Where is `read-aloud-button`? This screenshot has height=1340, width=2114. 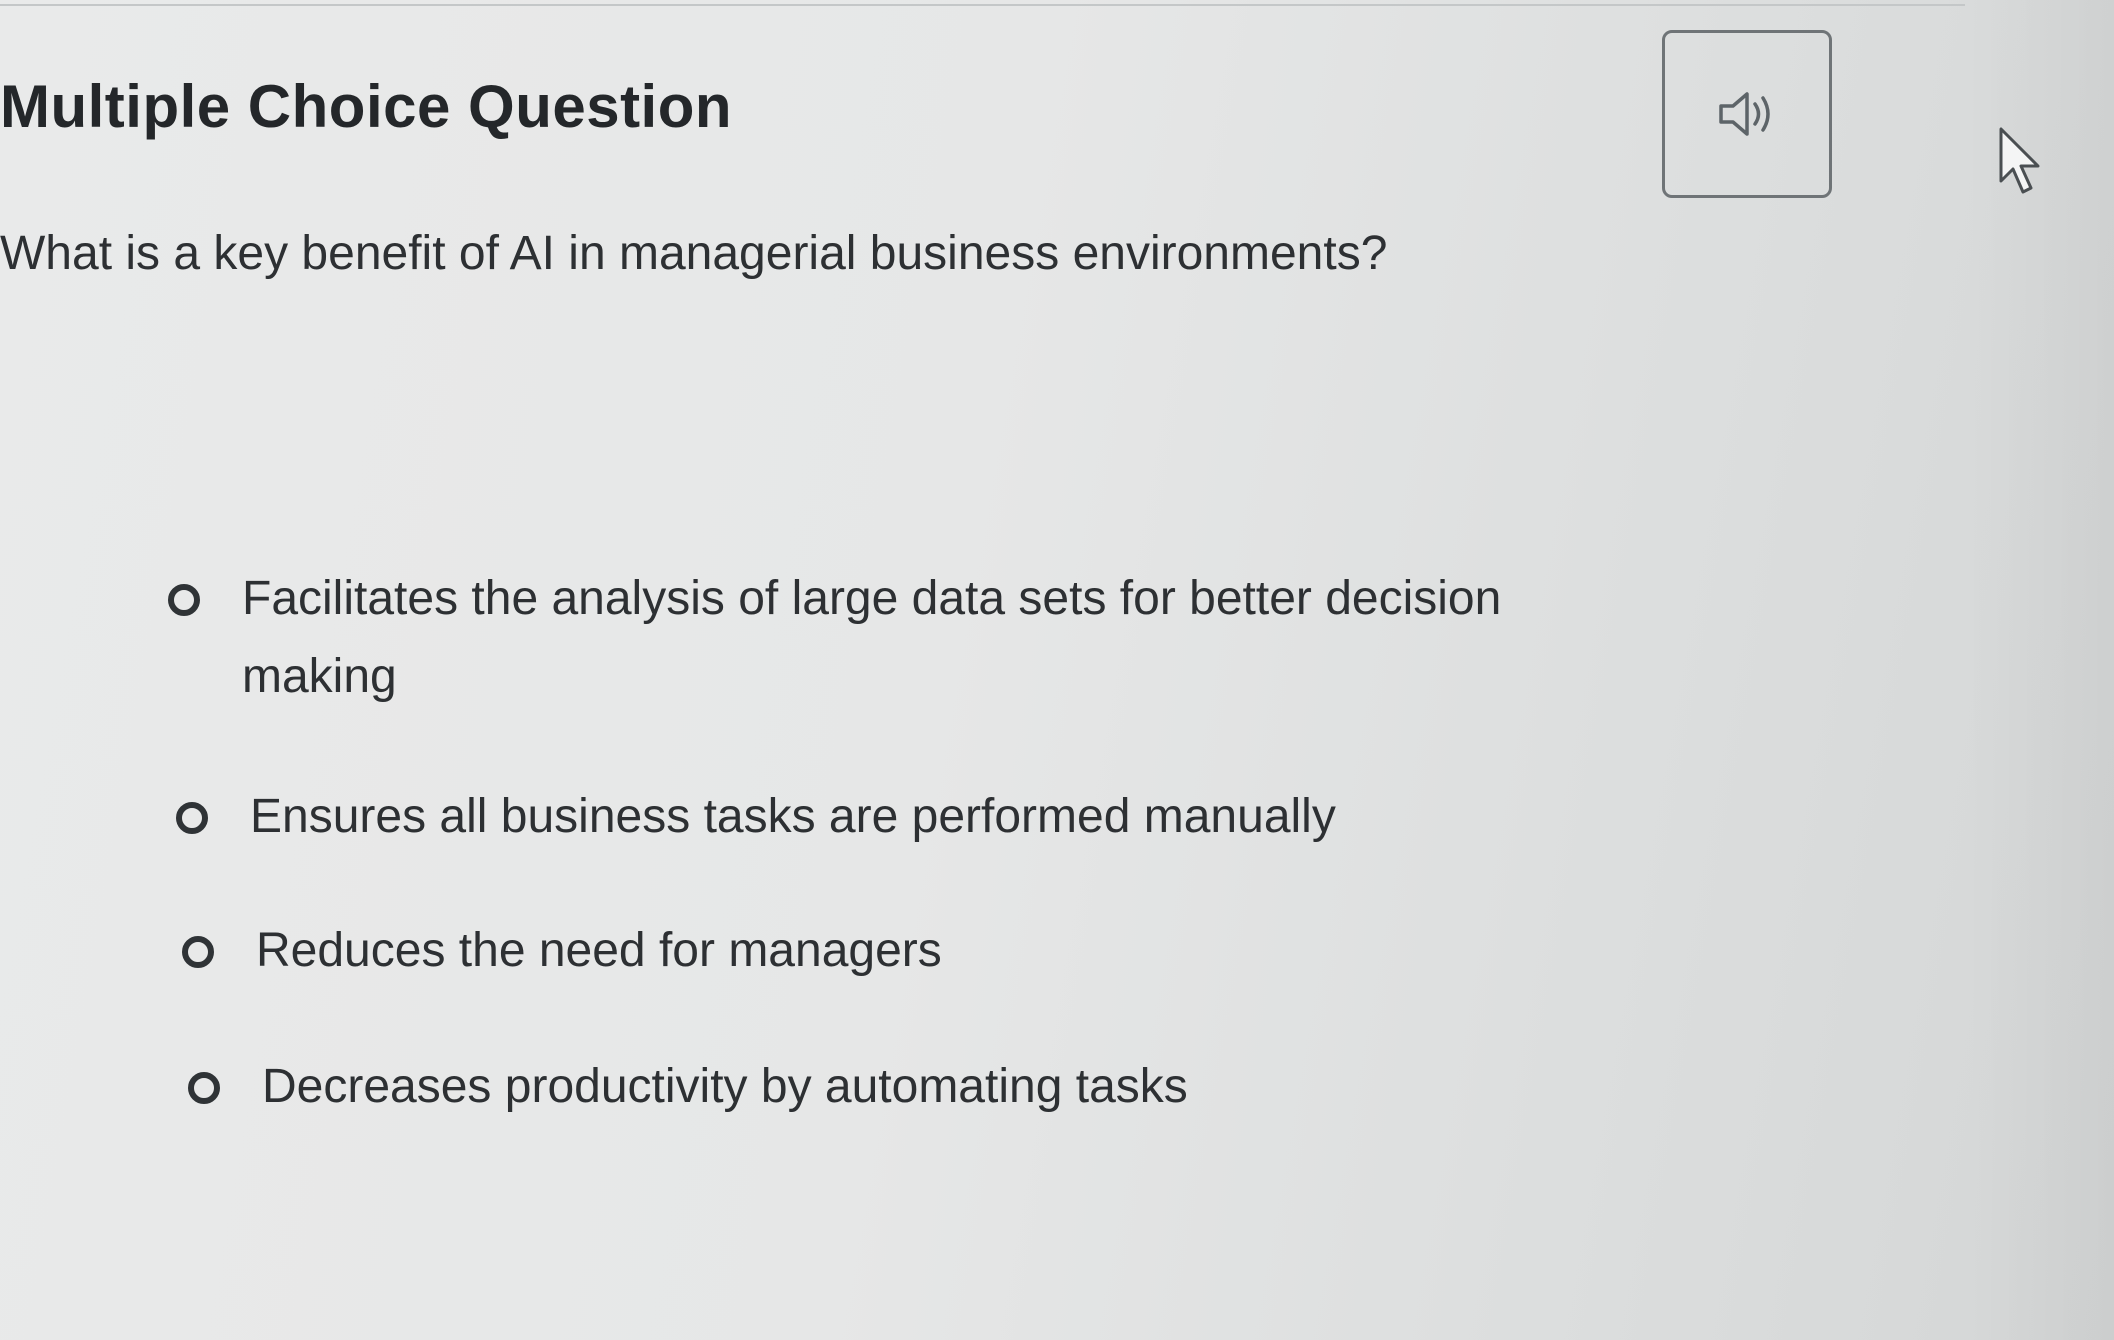 read-aloud-button is located at coordinates (1747, 114).